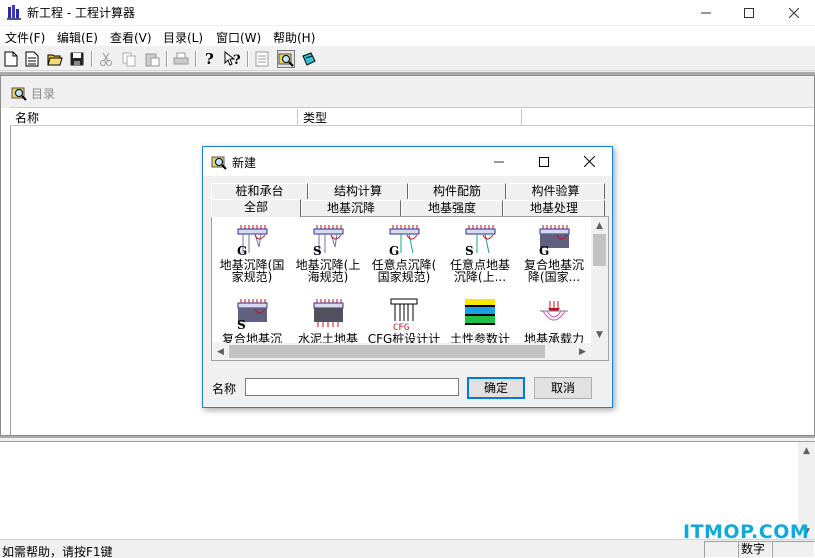  I want to click on list-button, so click(262, 59).